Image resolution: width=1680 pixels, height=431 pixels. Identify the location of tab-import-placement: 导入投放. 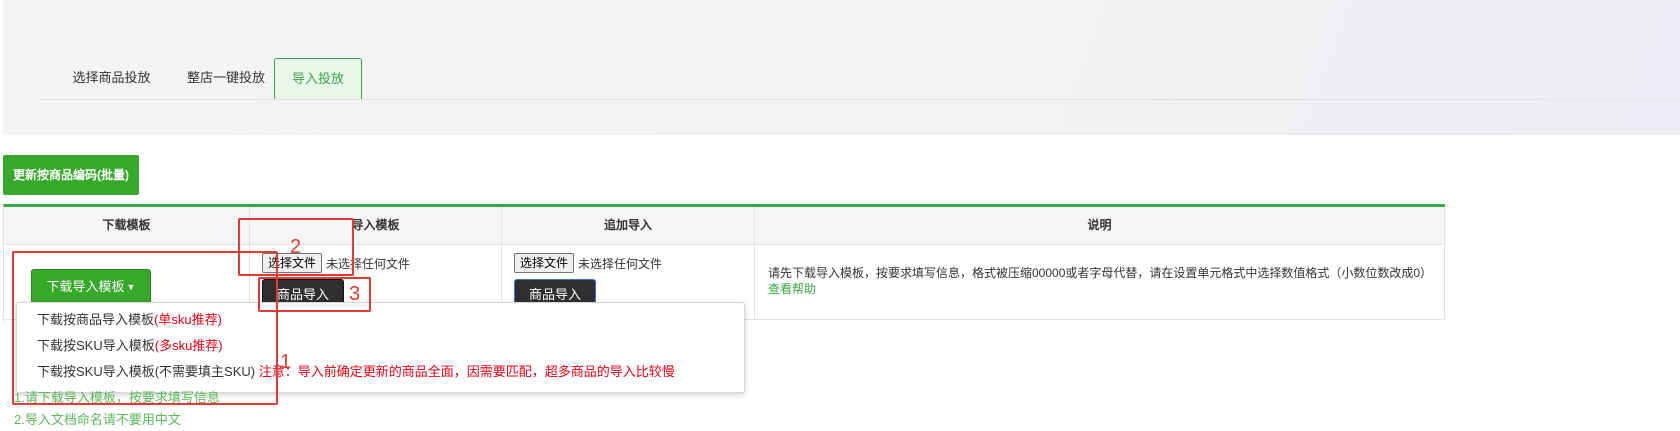
(318, 78).